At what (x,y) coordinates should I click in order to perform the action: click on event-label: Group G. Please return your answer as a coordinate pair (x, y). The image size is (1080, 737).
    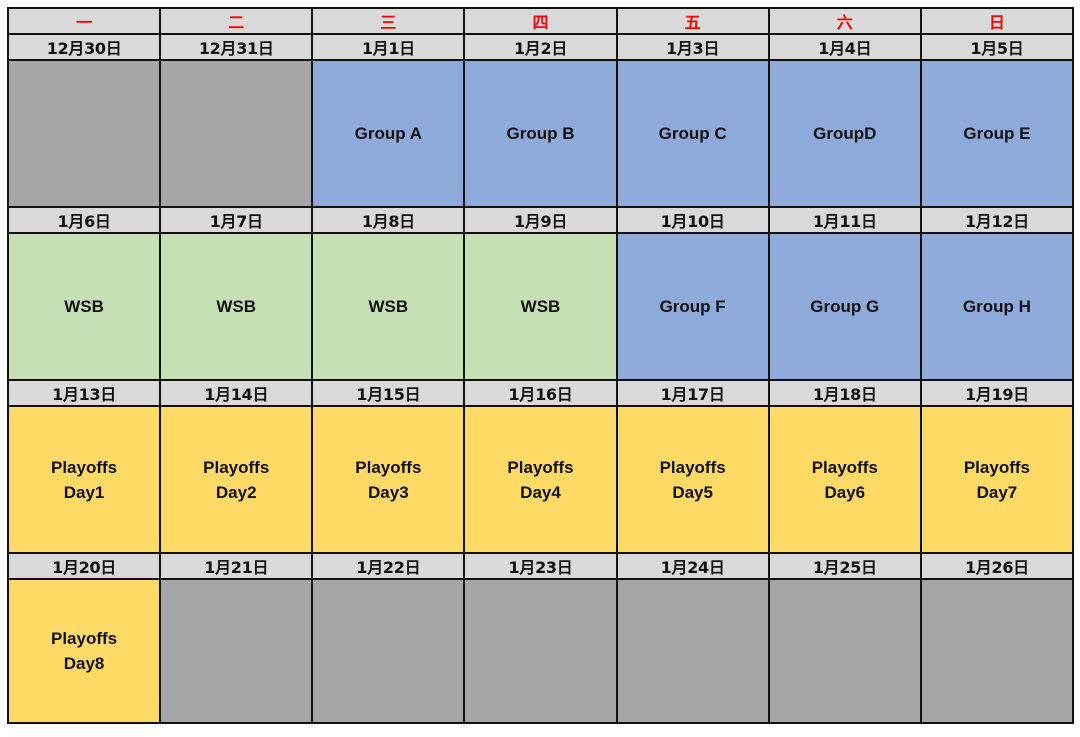
    Looking at the image, I should click on (845, 306).